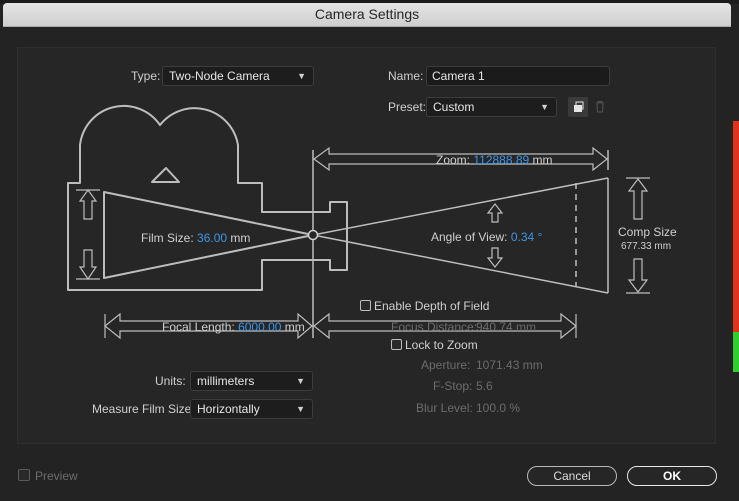 This screenshot has height=501, width=739. Describe the element at coordinates (572, 476) in the screenshot. I see `cancel-button: Cancel` at that location.